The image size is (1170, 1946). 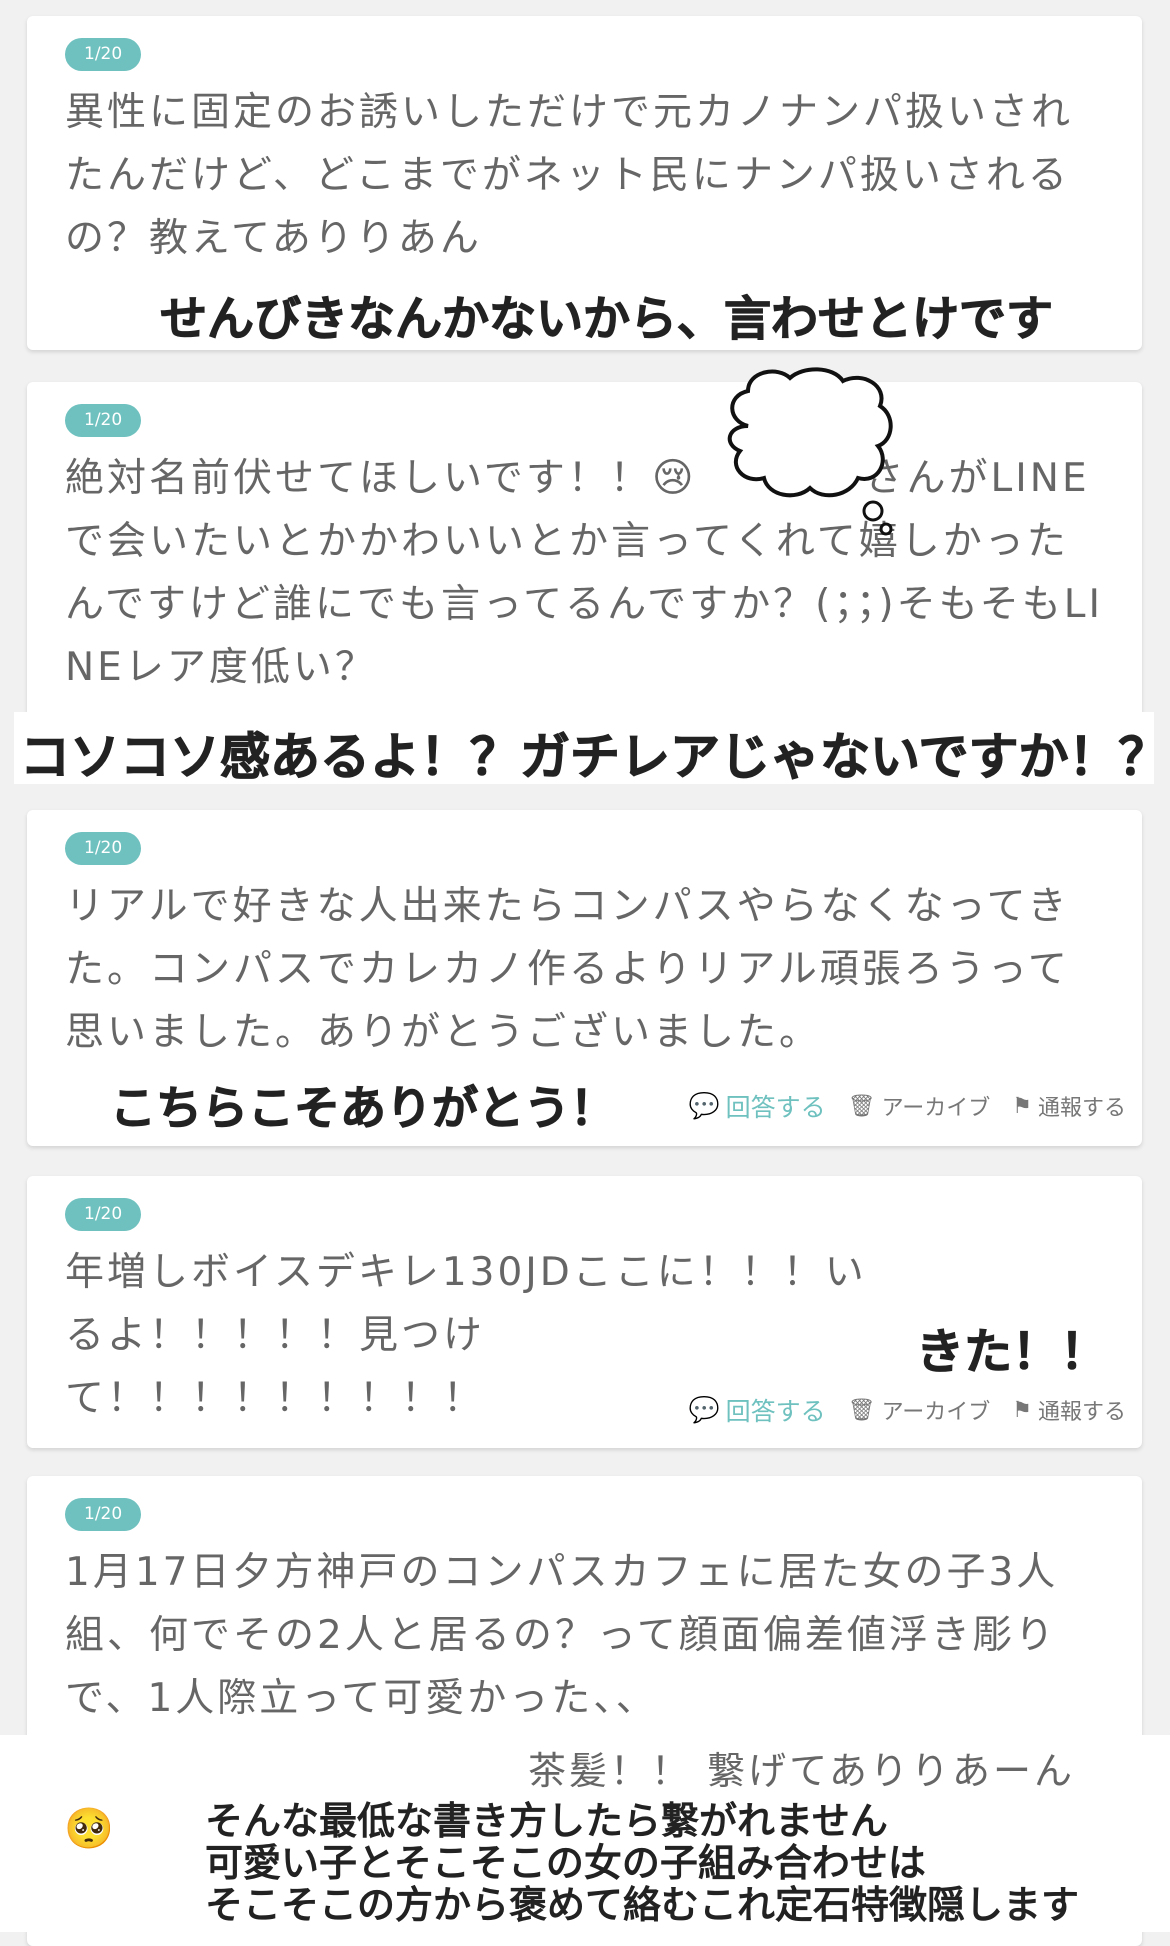 What do you see at coordinates (674, 478) in the screenshot?
I see `crying-face-icon: 😢` at bounding box center [674, 478].